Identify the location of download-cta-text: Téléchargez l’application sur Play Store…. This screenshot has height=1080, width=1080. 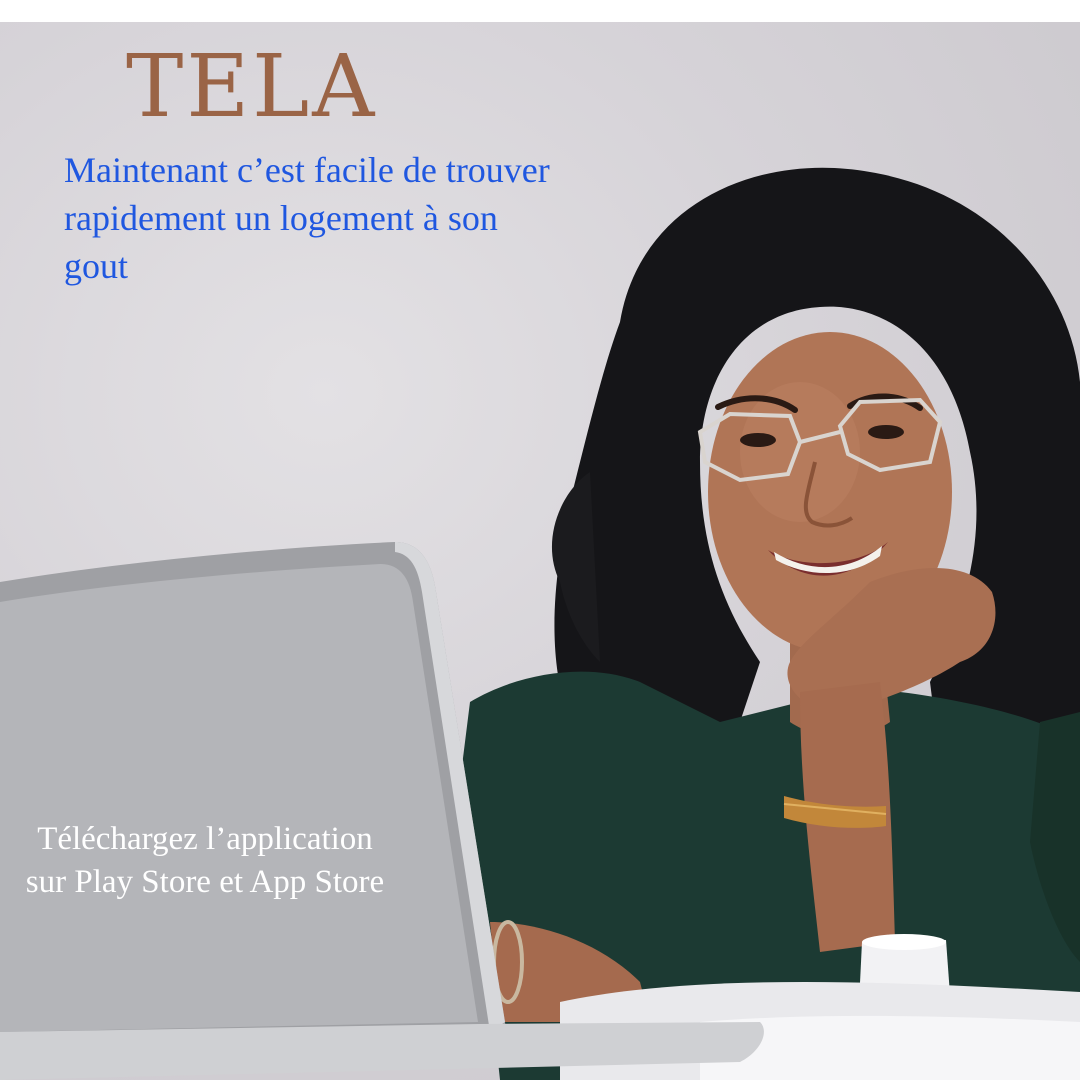
(205, 860).